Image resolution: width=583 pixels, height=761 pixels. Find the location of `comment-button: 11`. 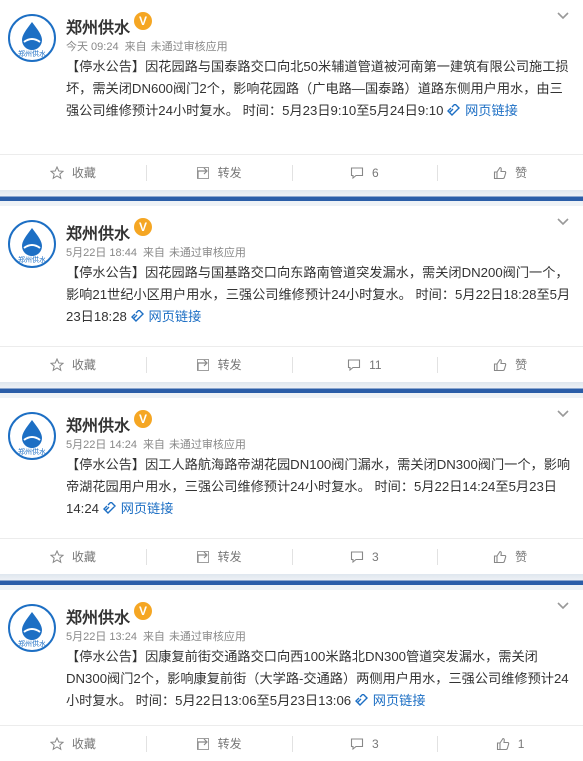

comment-button: 11 is located at coordinates (364, 364).